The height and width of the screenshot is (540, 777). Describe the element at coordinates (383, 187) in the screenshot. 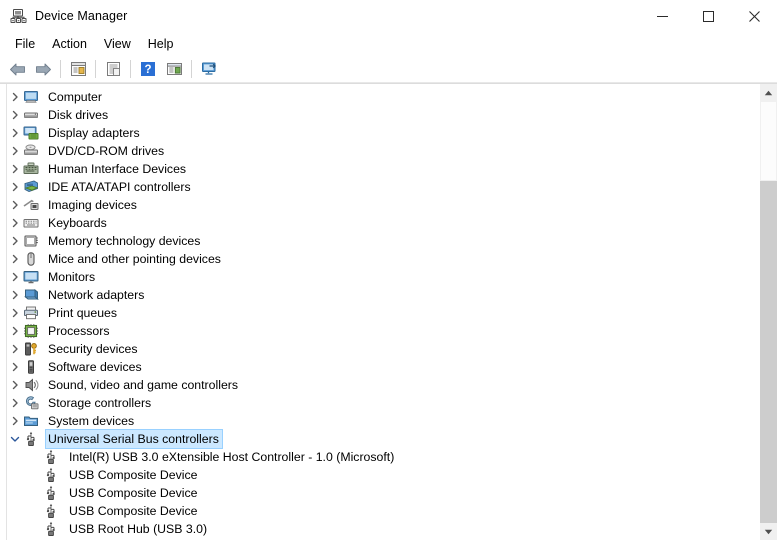

I see `device-tree-row: IDE ATA/ATAPI controllers` at that location.